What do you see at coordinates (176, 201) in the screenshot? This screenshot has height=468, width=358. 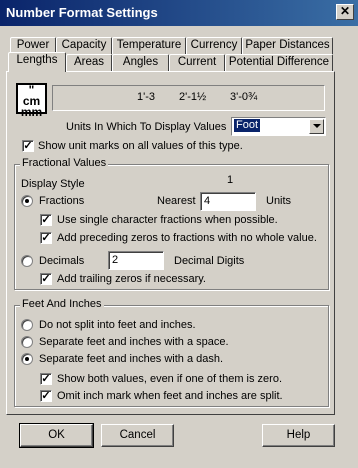 I see `nearest-label: Nearest` at bounding box center [176, 201].